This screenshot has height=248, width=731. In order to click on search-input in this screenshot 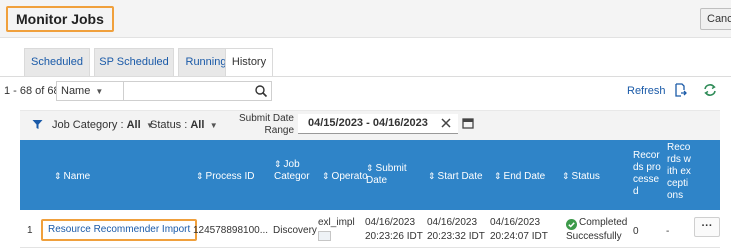, I will do `click(198, 91)`.